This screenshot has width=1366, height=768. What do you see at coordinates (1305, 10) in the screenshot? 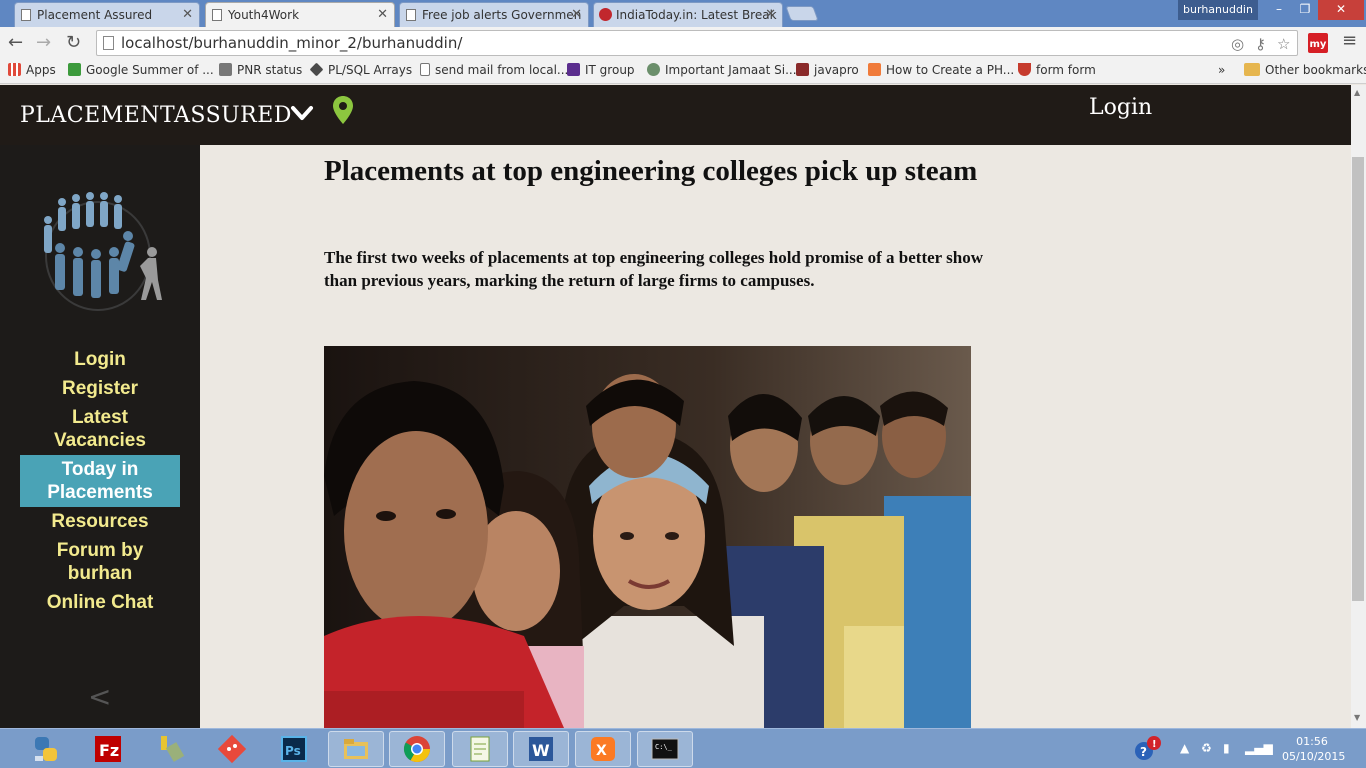
I see `maximize-icon: ❐` at bounding box center [1305, 10].